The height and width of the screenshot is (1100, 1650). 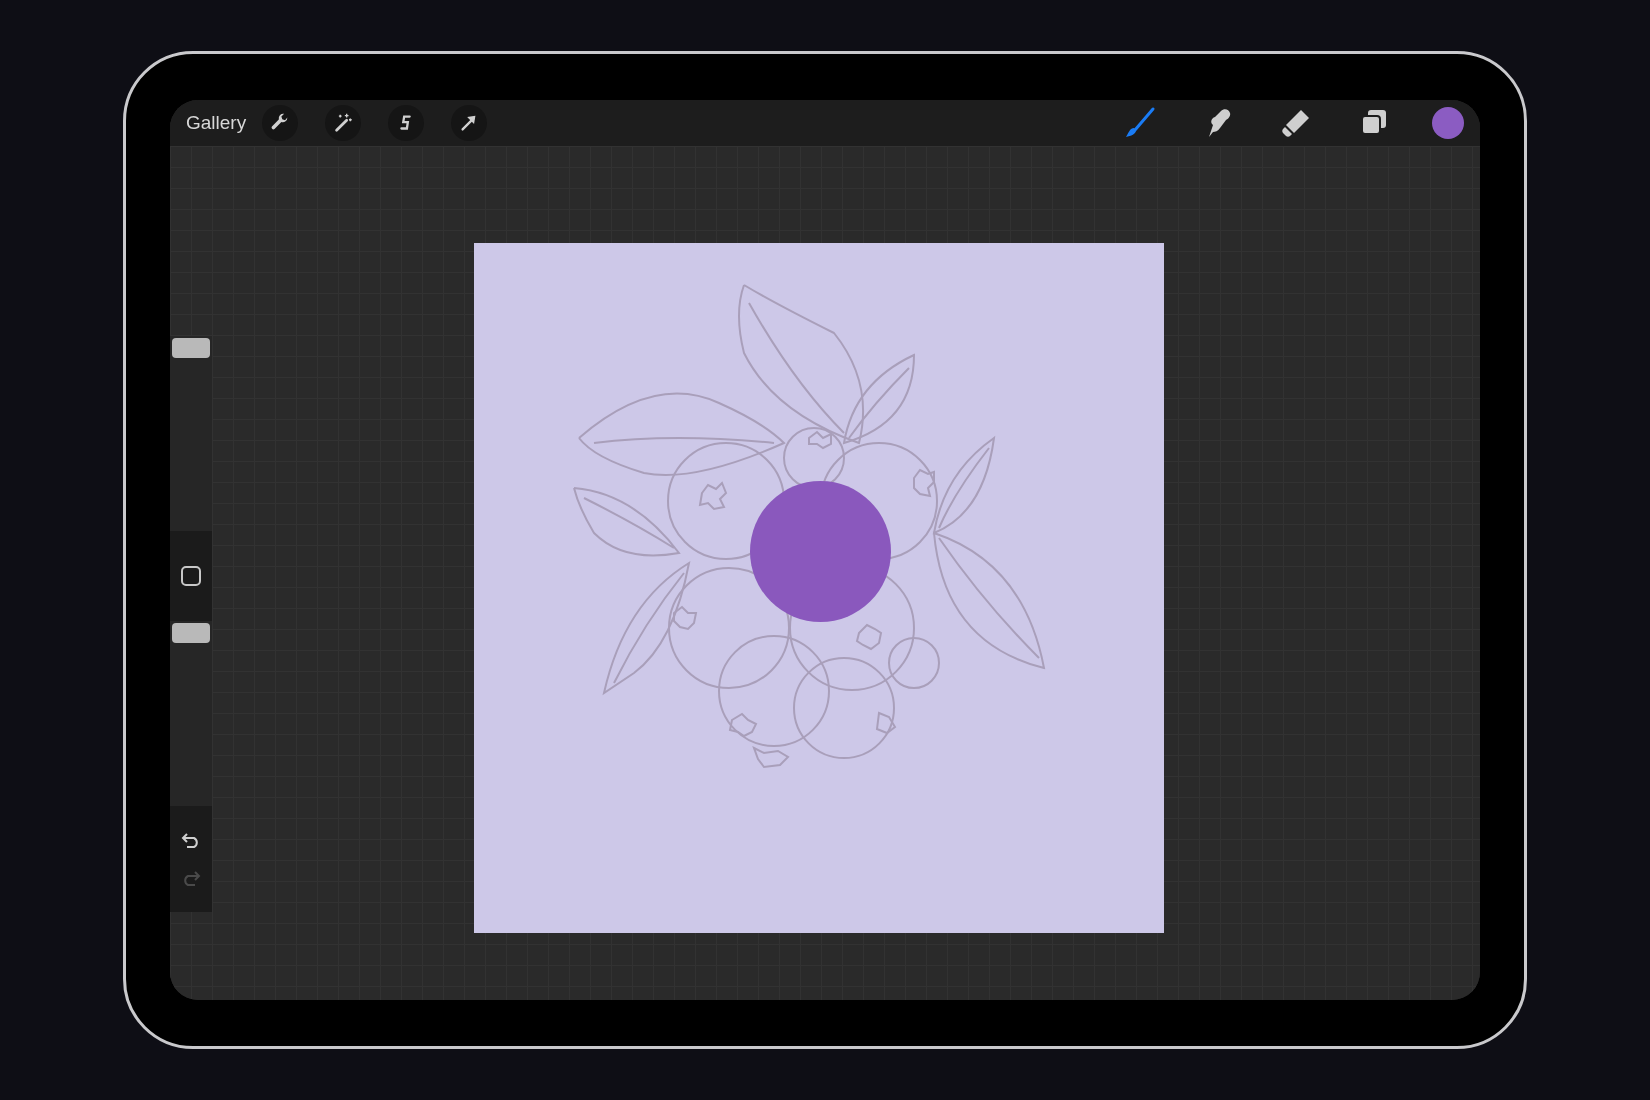 I want to click on redo-icon, so click(x=191, y=878).